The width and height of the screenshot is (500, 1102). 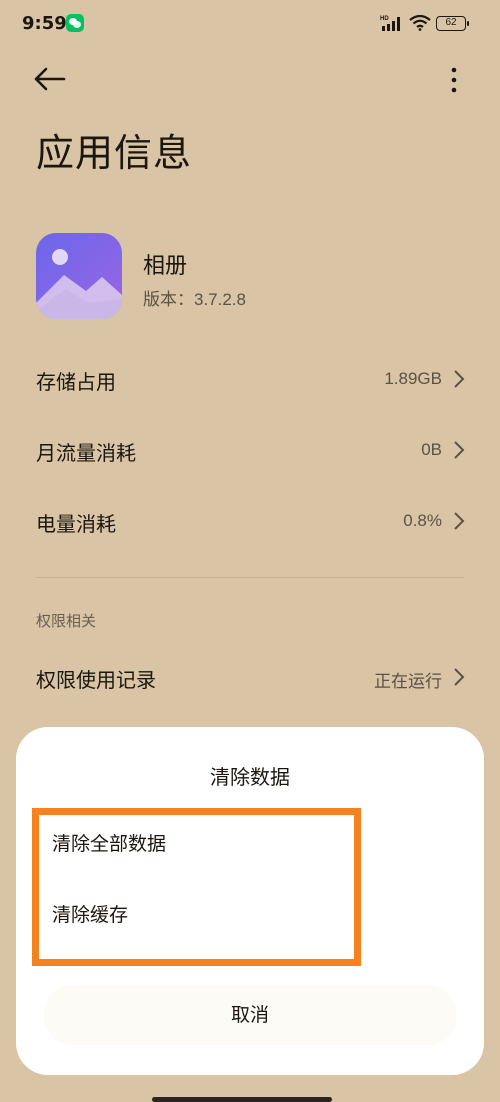 What do you see at coordinates (454, 80) in the screenshot?
I see `more-menu-icon` at bounding box center [454, 80].